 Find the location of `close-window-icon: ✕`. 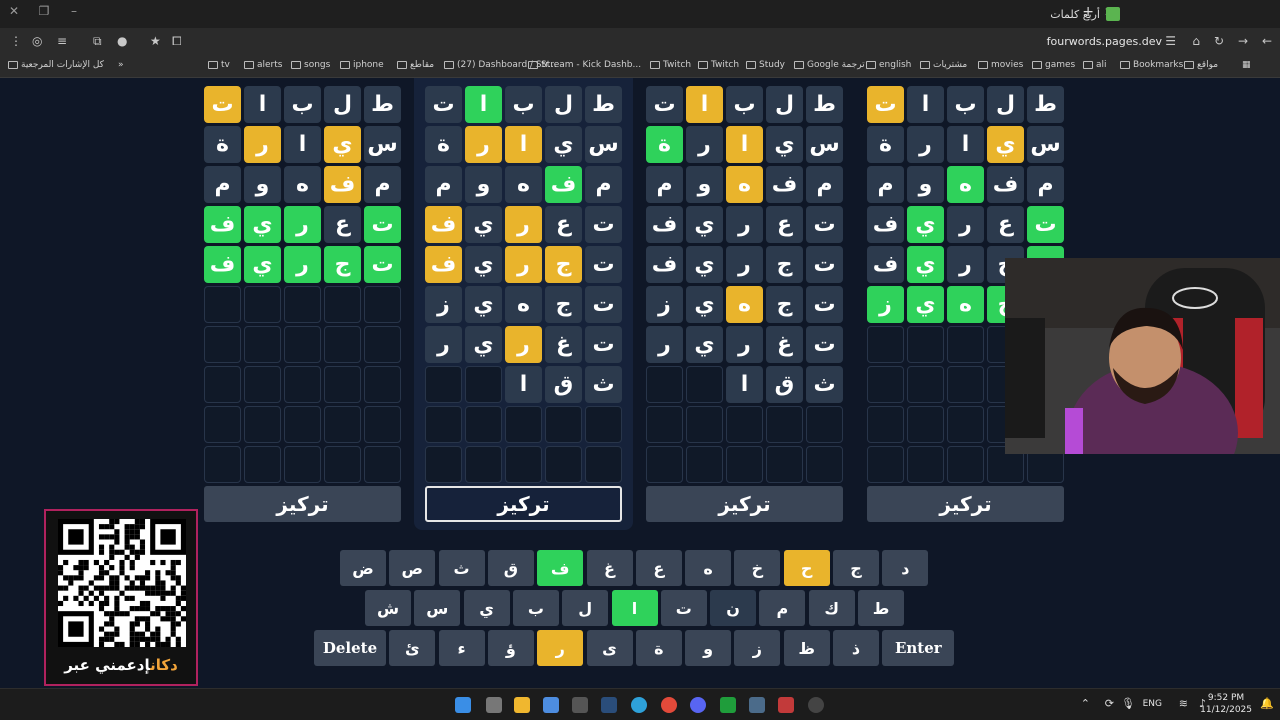

close-window-icon: ✕ is located at coordinates (14, 11).